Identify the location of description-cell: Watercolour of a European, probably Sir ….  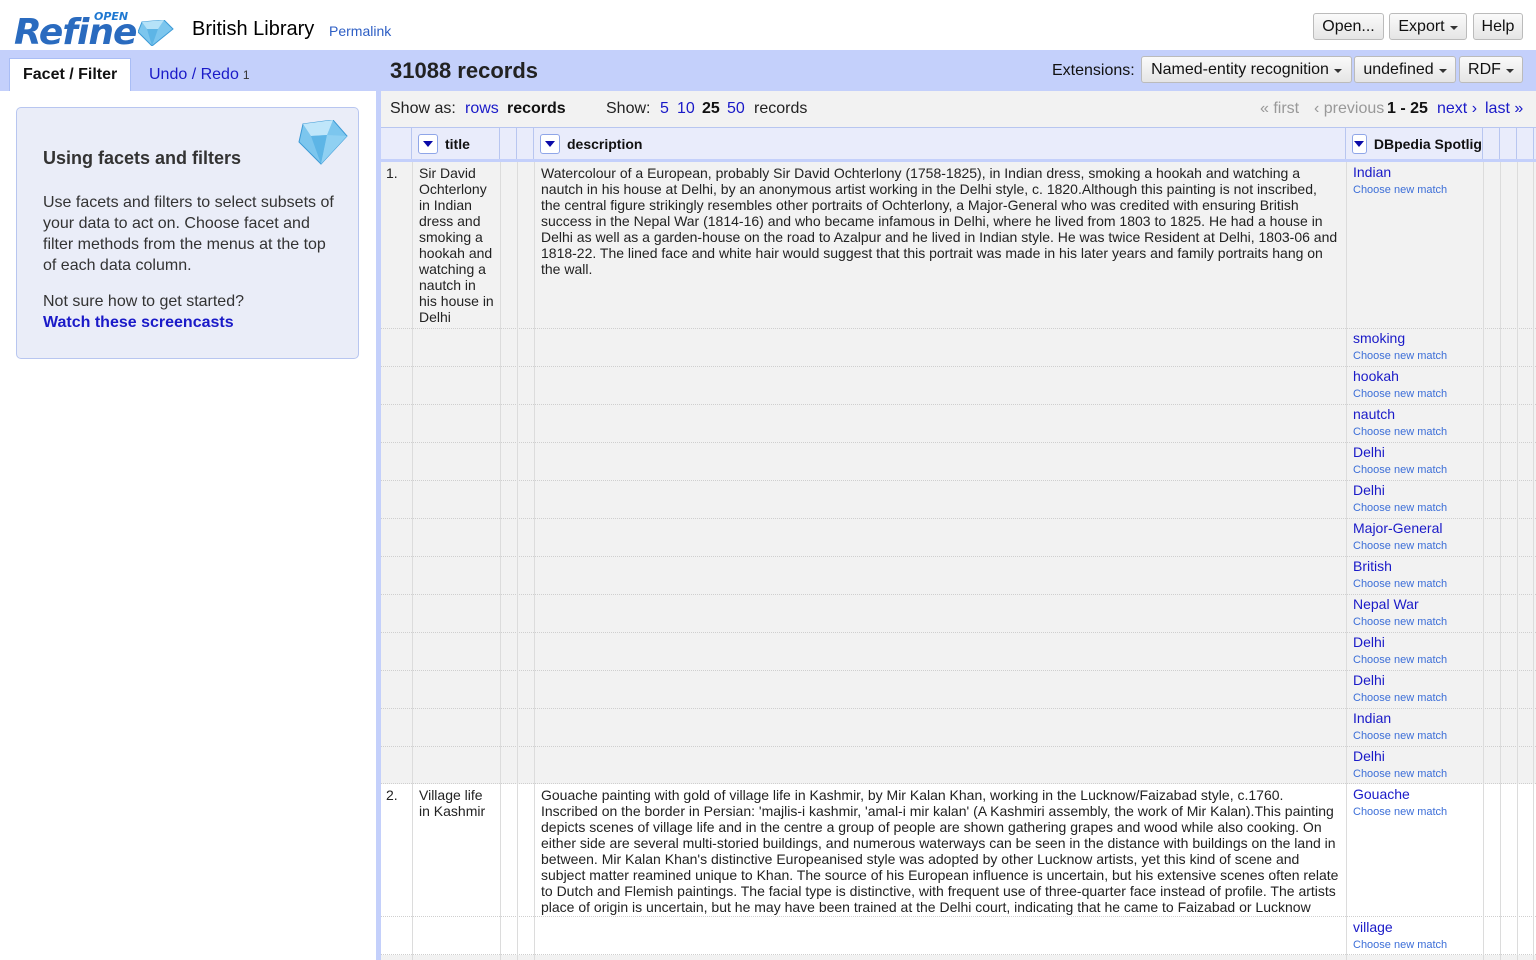
(940, 221).